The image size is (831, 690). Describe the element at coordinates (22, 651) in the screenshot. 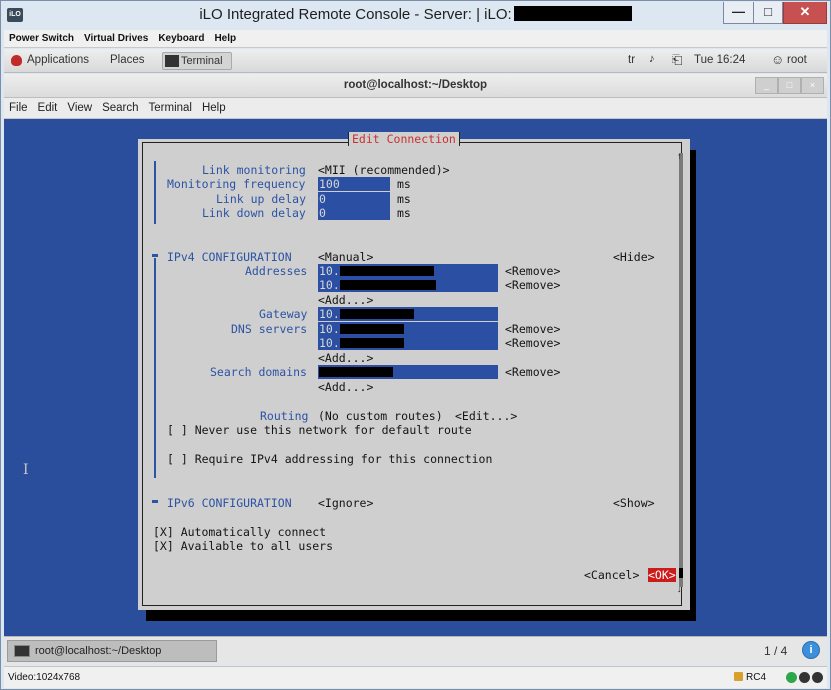

I see `terminal-icon` at that location.